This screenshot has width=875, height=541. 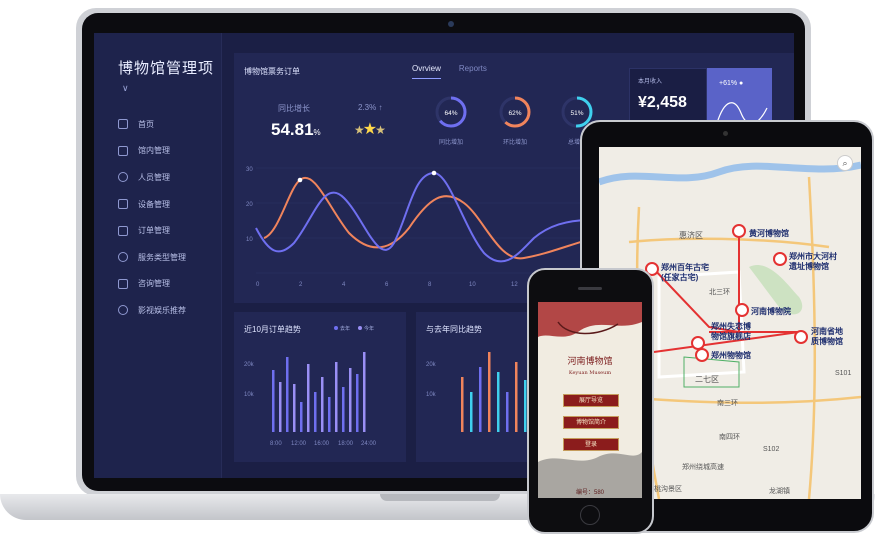 I want to click on app-title: 博物馆管理项∨, so click(x=169, y=76).